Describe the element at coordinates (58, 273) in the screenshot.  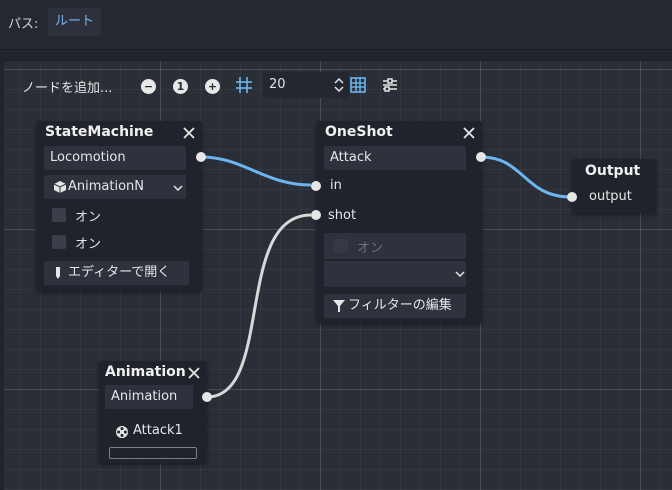
I see `edit-icon` at that location.